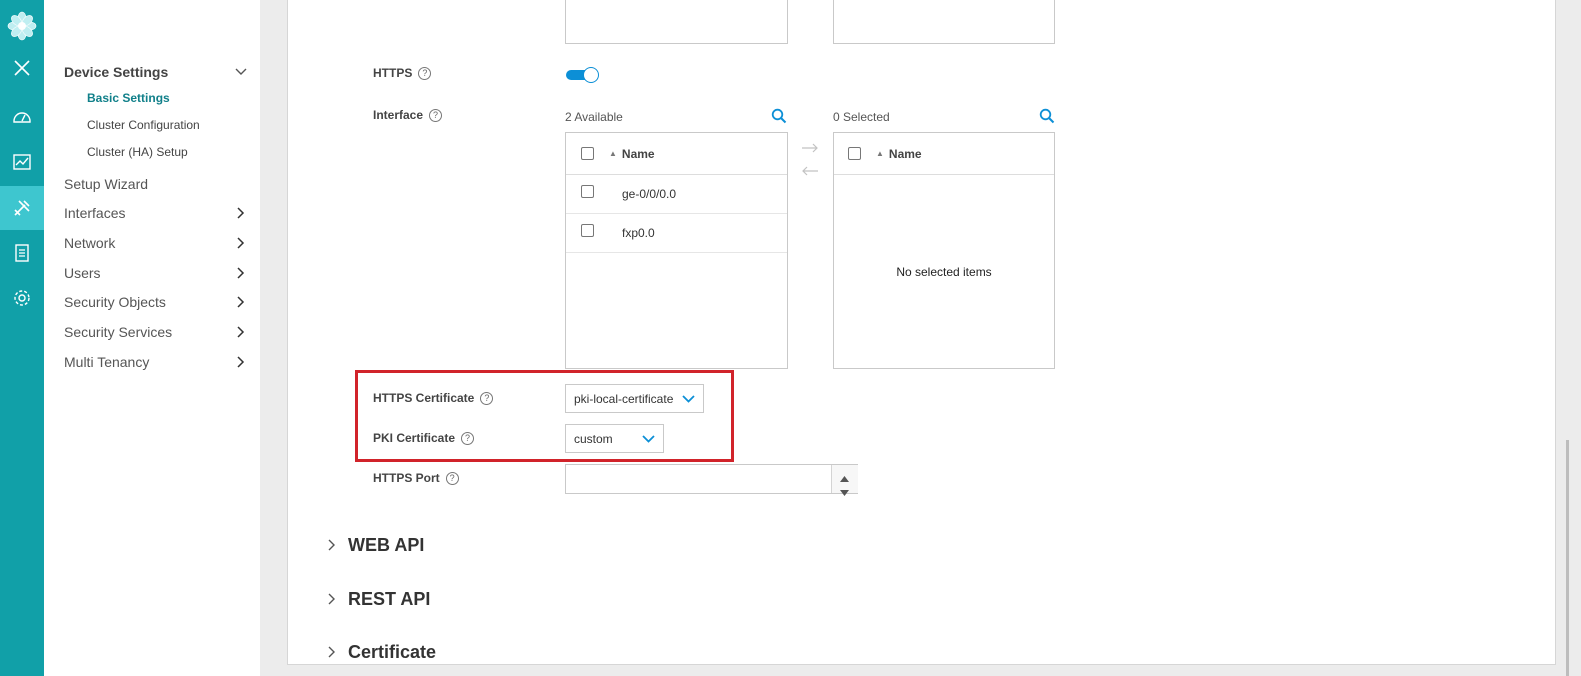  I want to click on https-label: HTTPS ?, so click(402, 73).